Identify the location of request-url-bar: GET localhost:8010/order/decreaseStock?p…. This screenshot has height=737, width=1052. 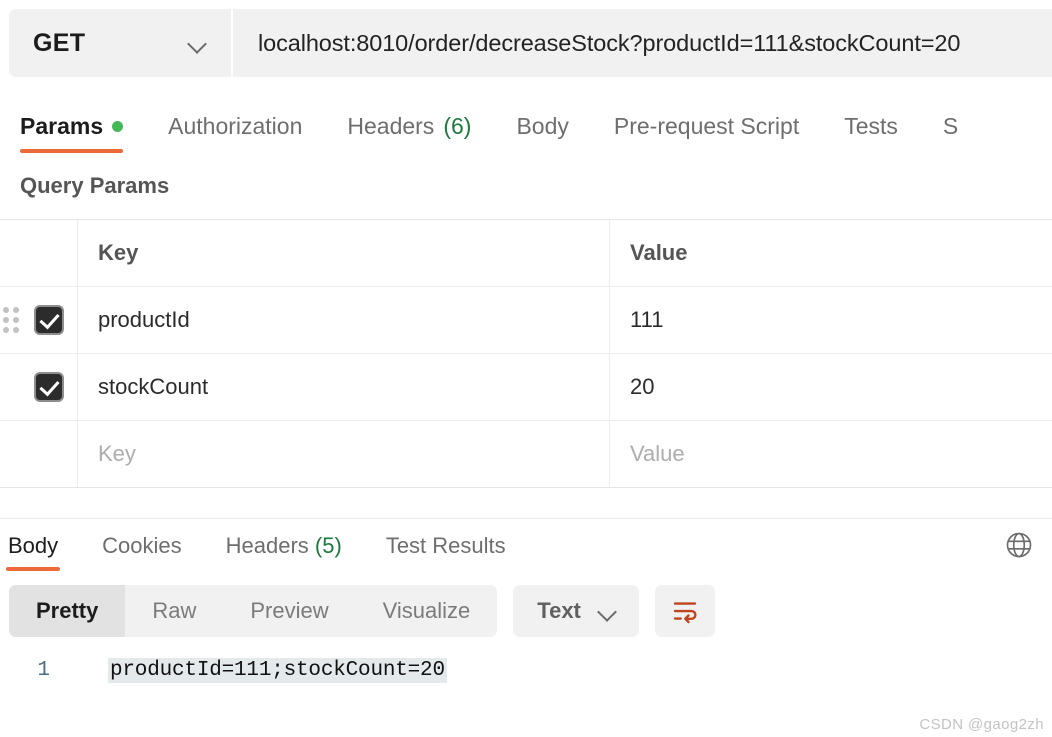
(526, 43).